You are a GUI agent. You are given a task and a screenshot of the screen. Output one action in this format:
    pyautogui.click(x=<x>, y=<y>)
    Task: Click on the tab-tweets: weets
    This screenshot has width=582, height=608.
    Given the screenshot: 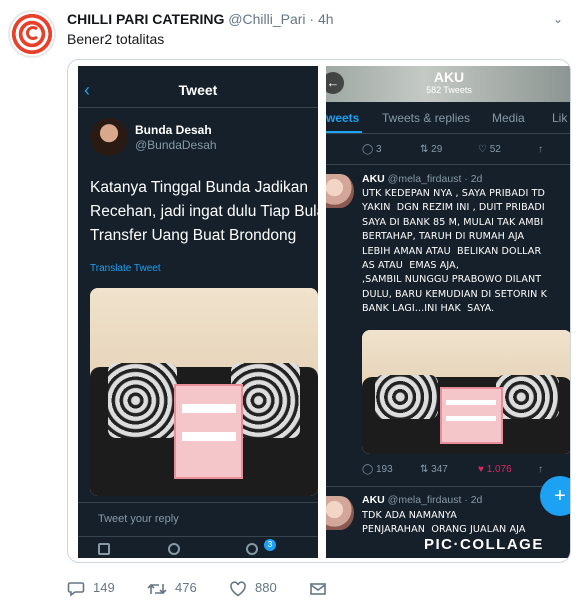 What is the action you would take?
    pyautogui.click(x=343, y=118)
    